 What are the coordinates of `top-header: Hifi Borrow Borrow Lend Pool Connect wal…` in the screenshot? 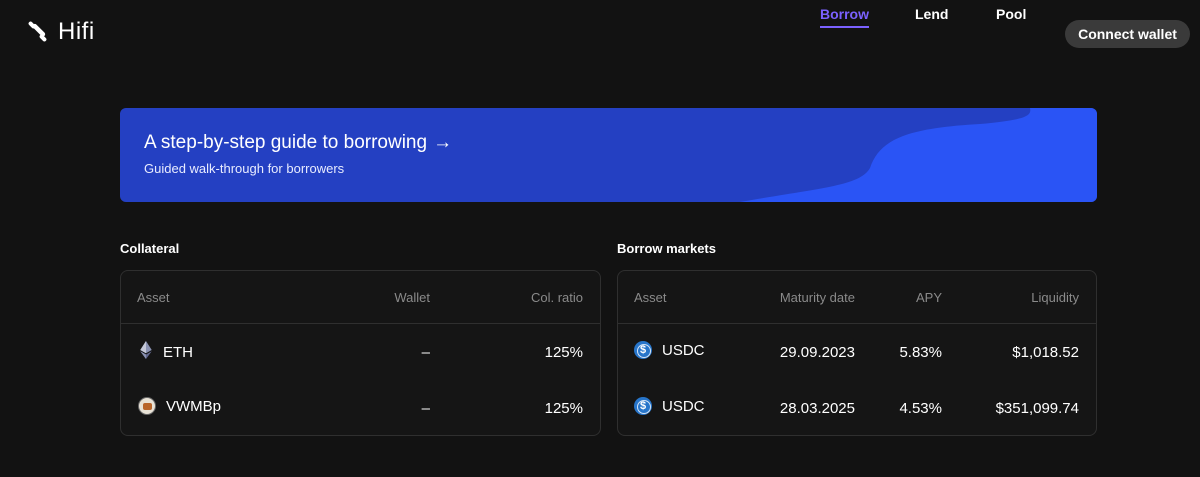 It's located at (600, 34).